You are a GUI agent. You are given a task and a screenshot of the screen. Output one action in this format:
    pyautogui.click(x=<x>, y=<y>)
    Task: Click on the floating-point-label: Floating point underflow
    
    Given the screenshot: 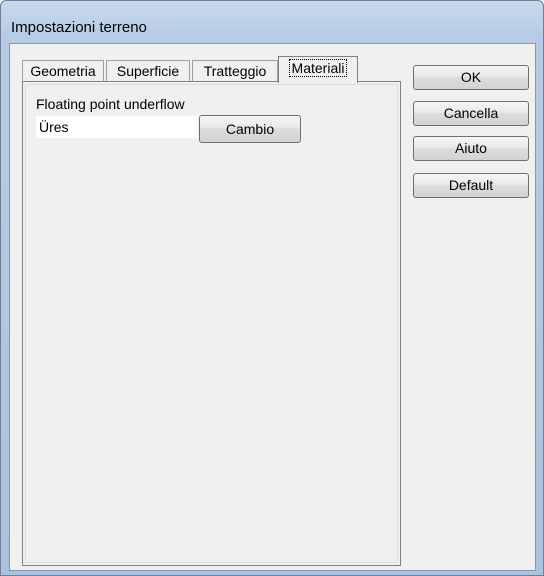 What is the action you would take?
    pyautogui.click(x=110, y=104)
    